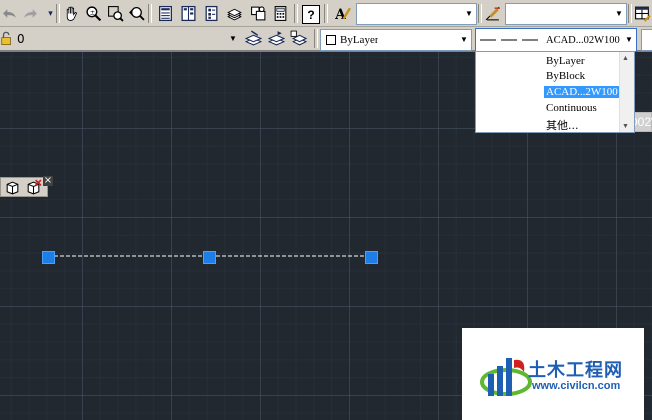 The height and width of the screenshot is (420, 652). Describe the element at coordinates (33, 187) in the screenshot. I see `remove-box-icon` at that location.